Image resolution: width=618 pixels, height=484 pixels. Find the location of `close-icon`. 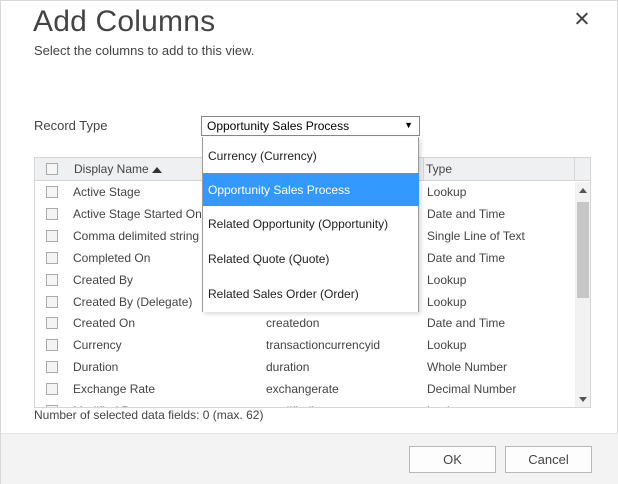

close-icon is located at coordinates (582, 19).